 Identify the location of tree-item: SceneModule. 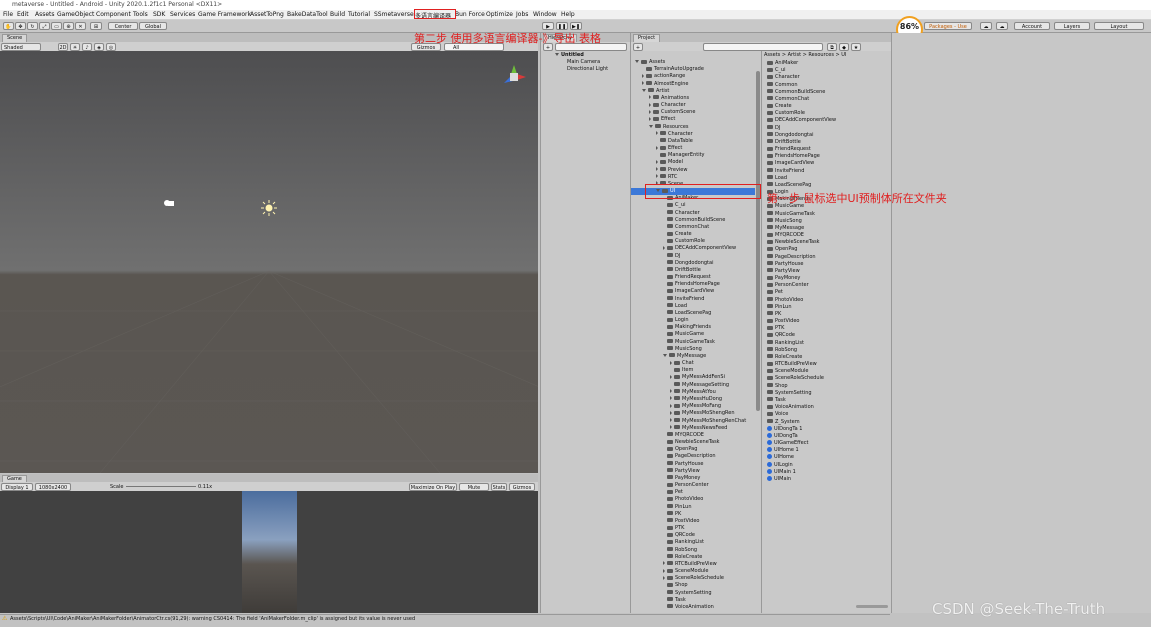
(693, 571).